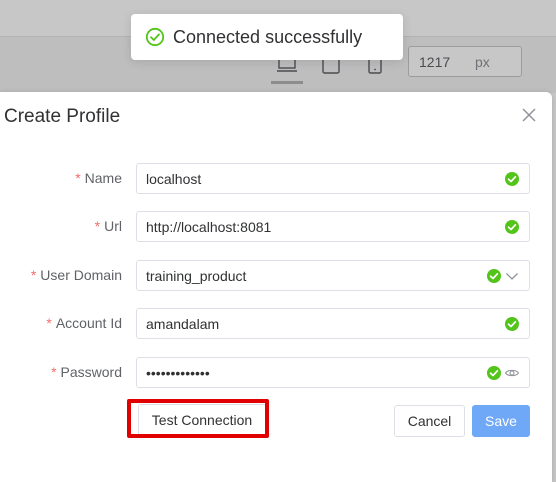 This screenshot has width=556, height=482. Describe the element at coordinates (202, 420) in the screenshot. I see `test-connection-button: Test Connection` at that location.